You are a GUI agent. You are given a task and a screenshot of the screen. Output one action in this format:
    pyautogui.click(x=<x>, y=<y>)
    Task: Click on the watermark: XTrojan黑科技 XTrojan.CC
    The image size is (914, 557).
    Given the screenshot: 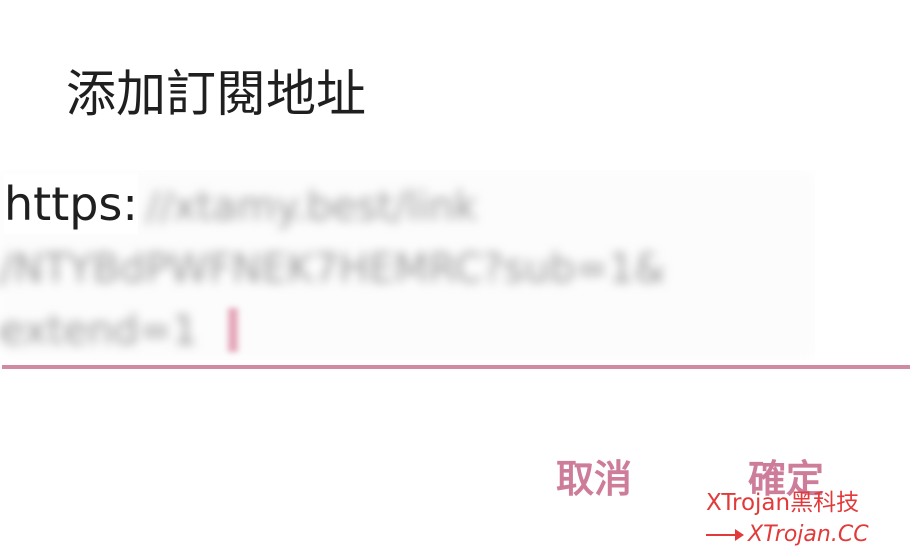 What is the action you would take?
    pyautogui.click(x=805, y=521)
    